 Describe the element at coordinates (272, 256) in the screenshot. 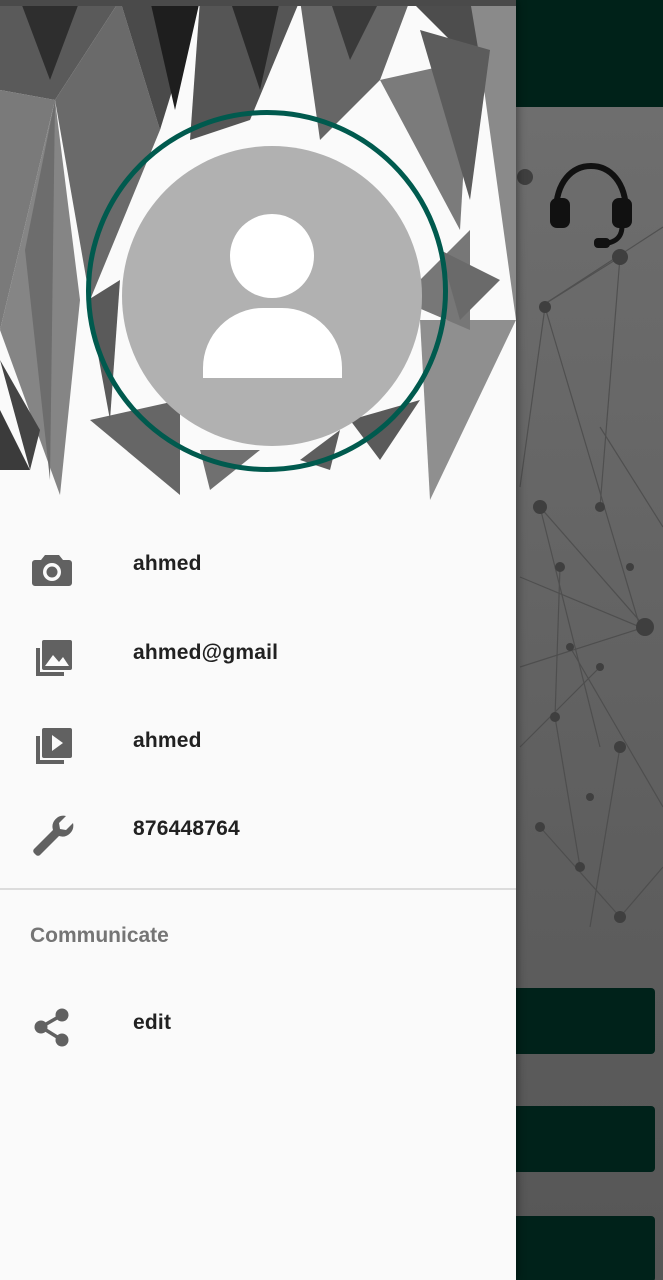

I see `person-icon` at that location.